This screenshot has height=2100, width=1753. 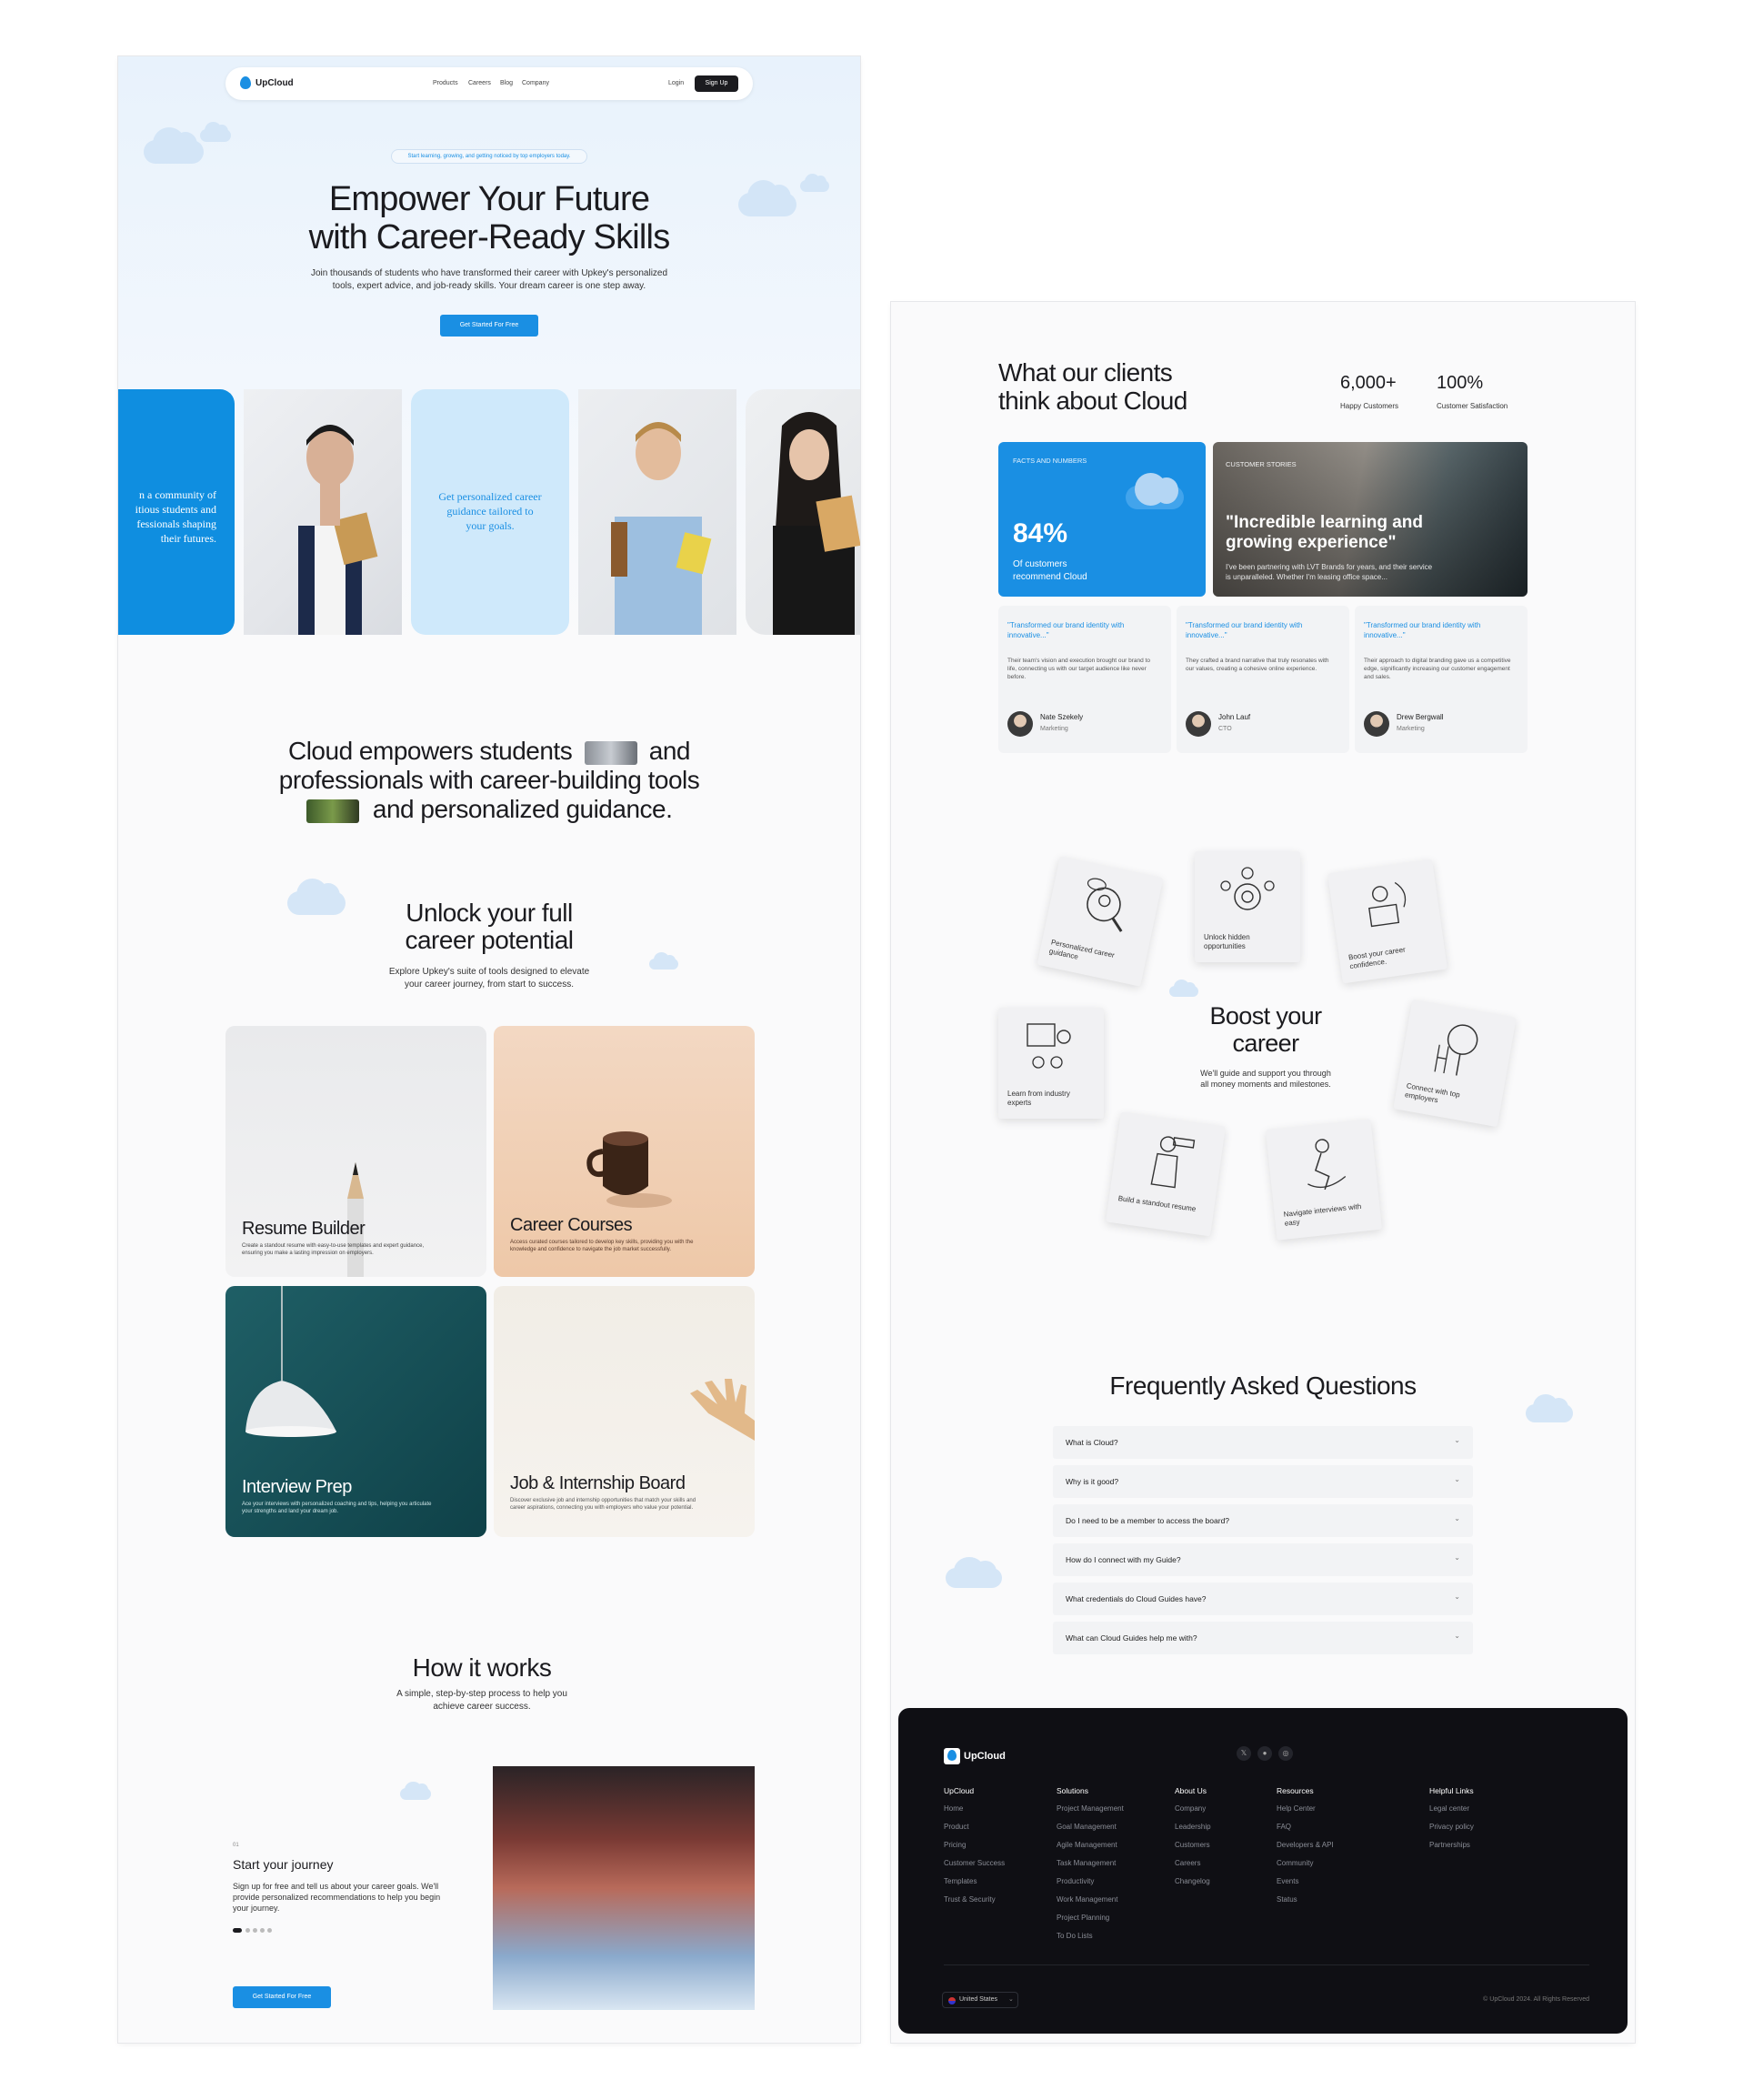 I want to click on stat-label: Customer Satisfaction, so click(x=1472, y=406).